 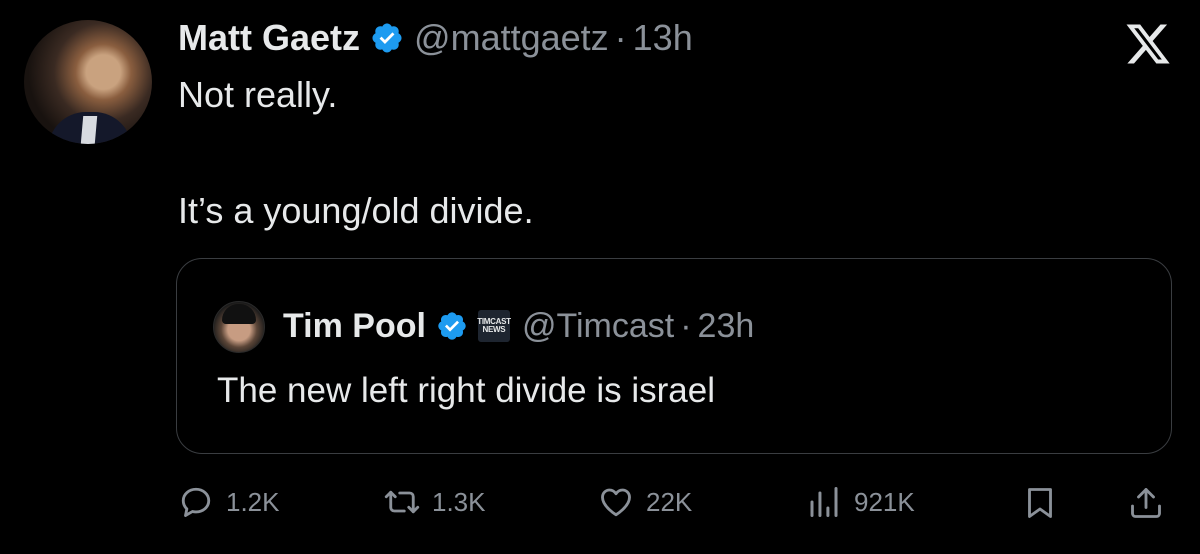 I want to click on like-button: 22K, so click(x=645, y=502).